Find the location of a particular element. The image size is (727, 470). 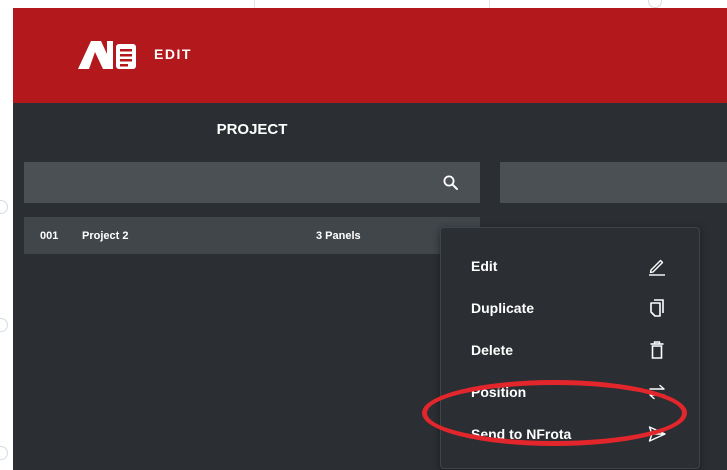

menu-item-label: Delete is located at coordinates (492, 350).